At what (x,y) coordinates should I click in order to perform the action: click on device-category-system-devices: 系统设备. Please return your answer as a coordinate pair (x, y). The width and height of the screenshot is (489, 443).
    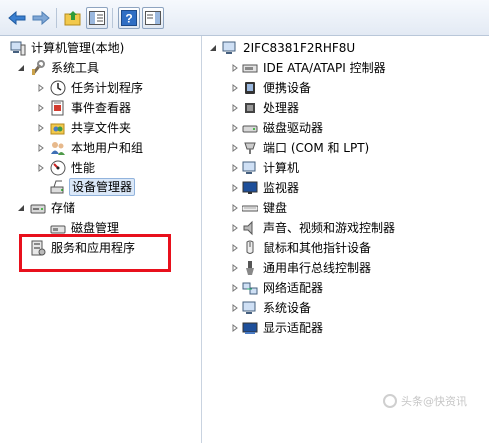
    Looking at the image, I should click on (271, 308).